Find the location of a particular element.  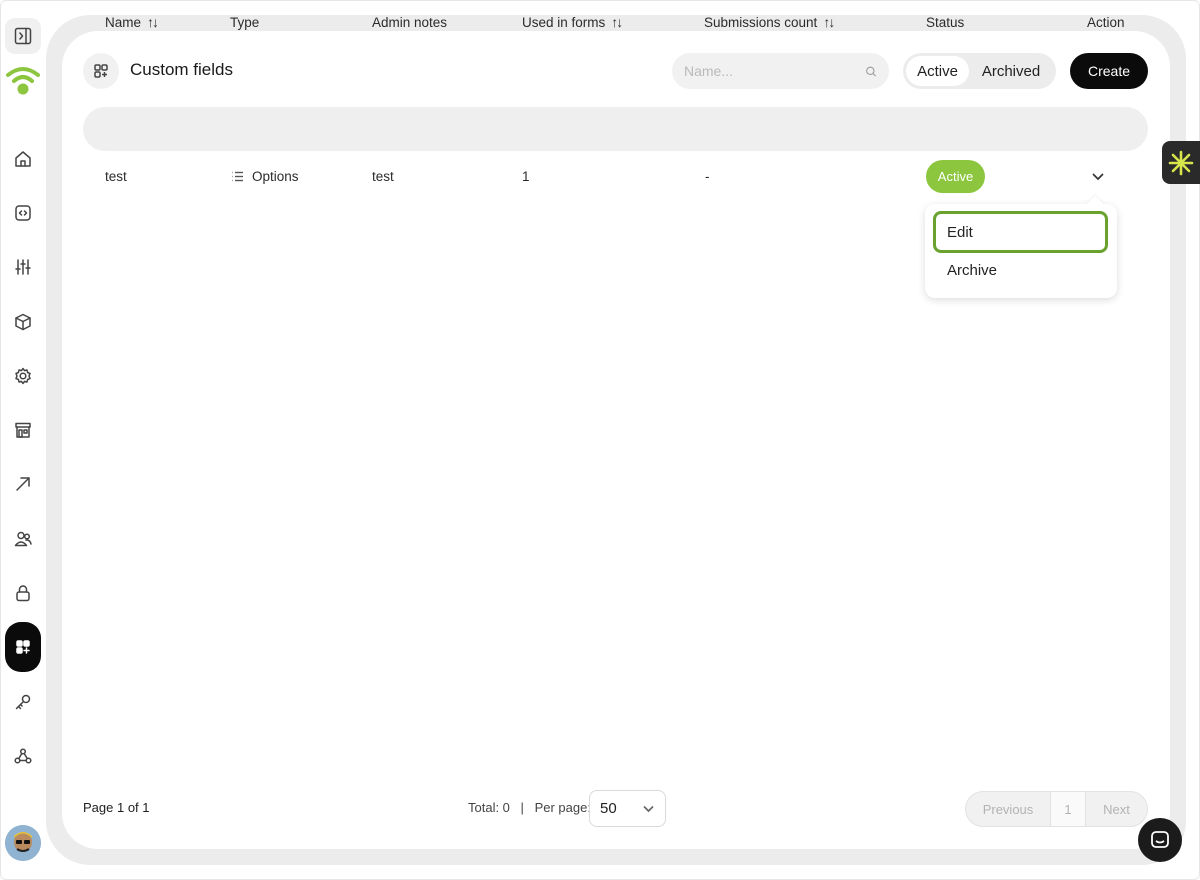

home-icon is located at coordinates (23, 159).